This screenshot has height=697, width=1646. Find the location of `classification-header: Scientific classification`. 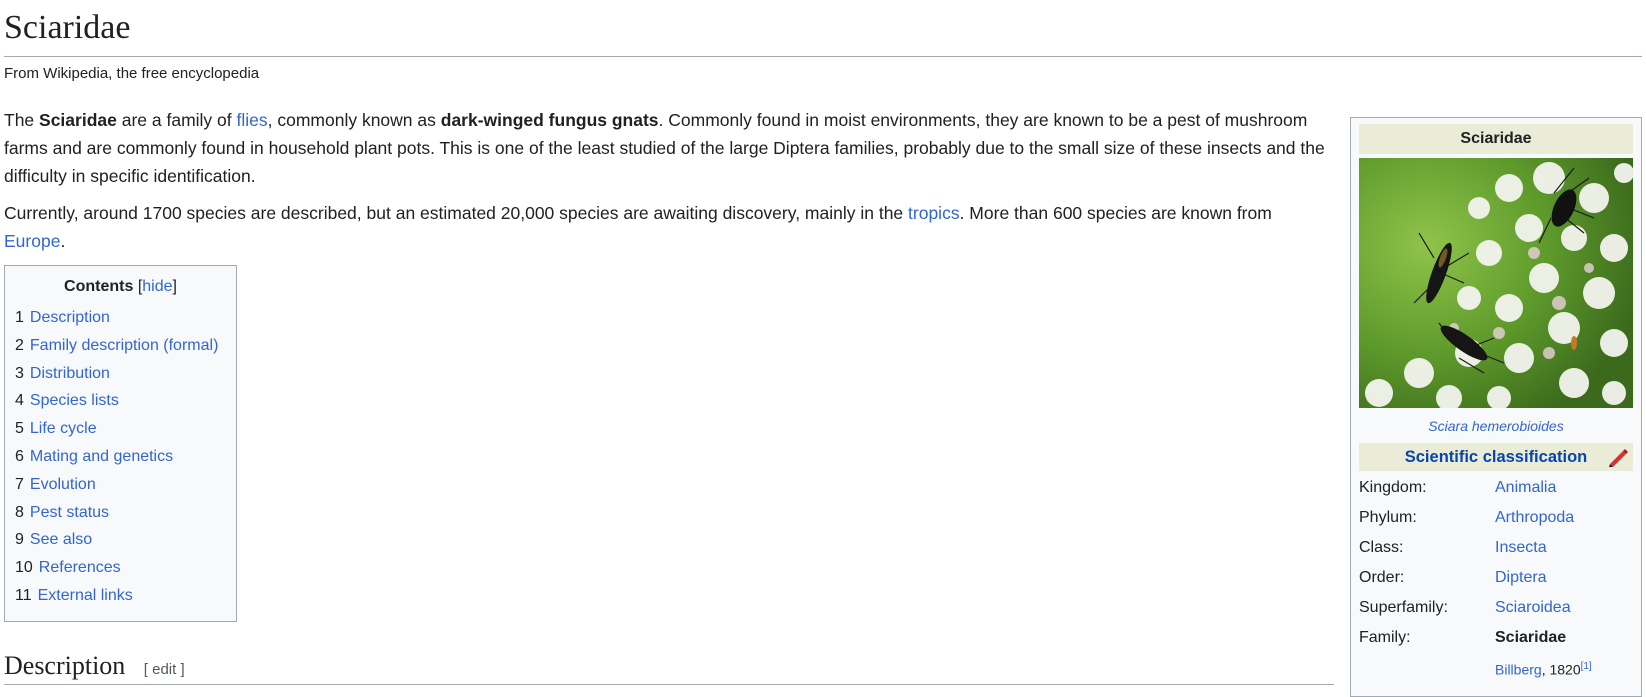

classification-header: Scientific classification is located at coordinates (1496, 457).